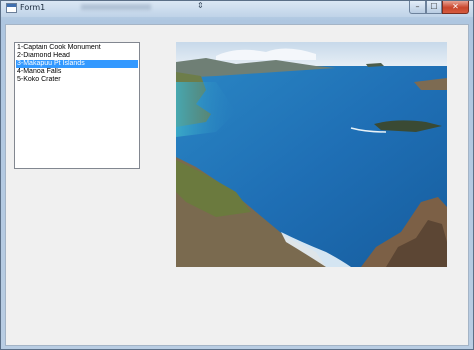  Describe the element at coordinates (77, 72) in the screenshot. I see `list-item: 4-Manoa Falls` at that location.